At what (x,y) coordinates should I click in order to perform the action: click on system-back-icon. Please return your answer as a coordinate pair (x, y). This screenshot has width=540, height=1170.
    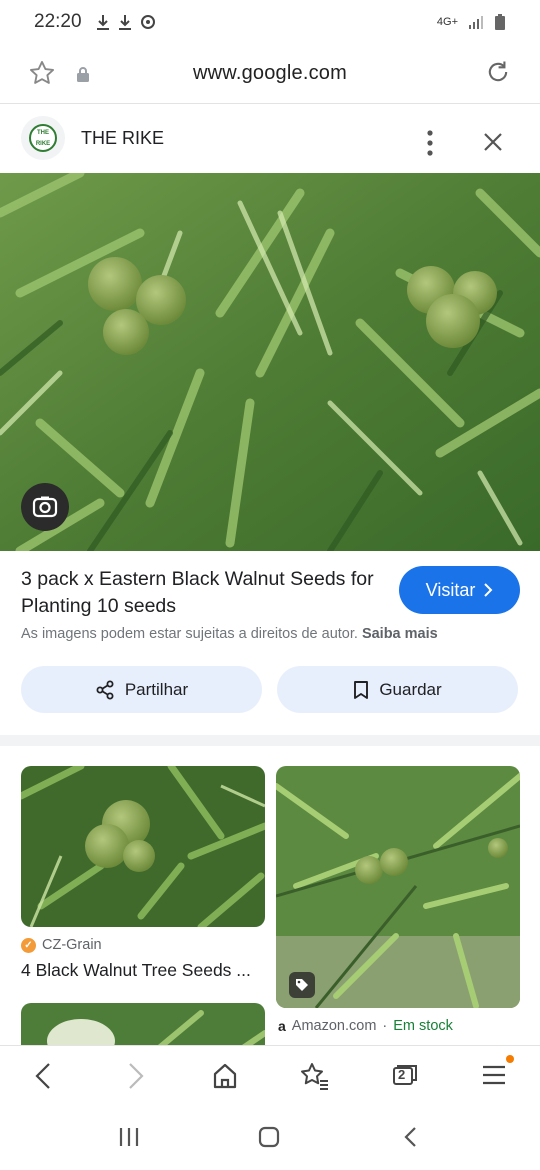
    Looking at the image, I should click on (410, 1137).